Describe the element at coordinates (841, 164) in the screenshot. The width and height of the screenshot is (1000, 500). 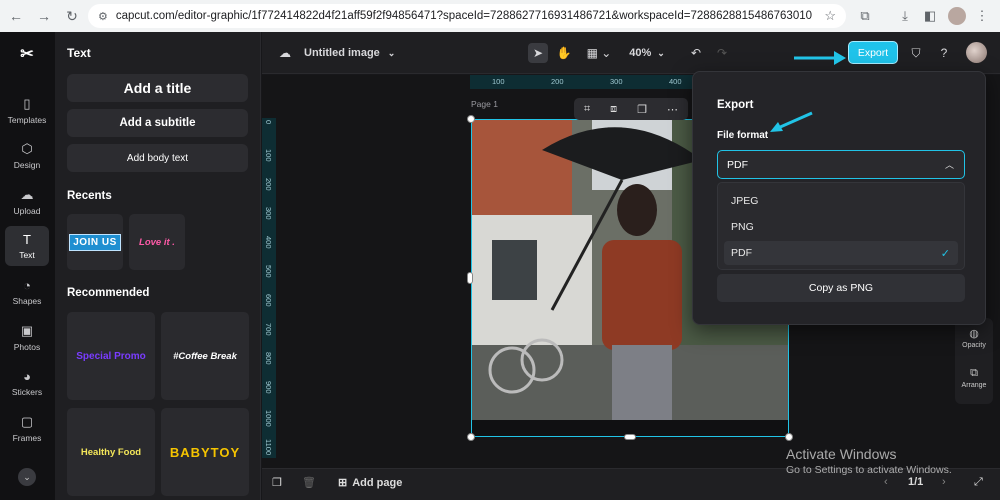
I see `file-format-select: PDF ︿` at that location.